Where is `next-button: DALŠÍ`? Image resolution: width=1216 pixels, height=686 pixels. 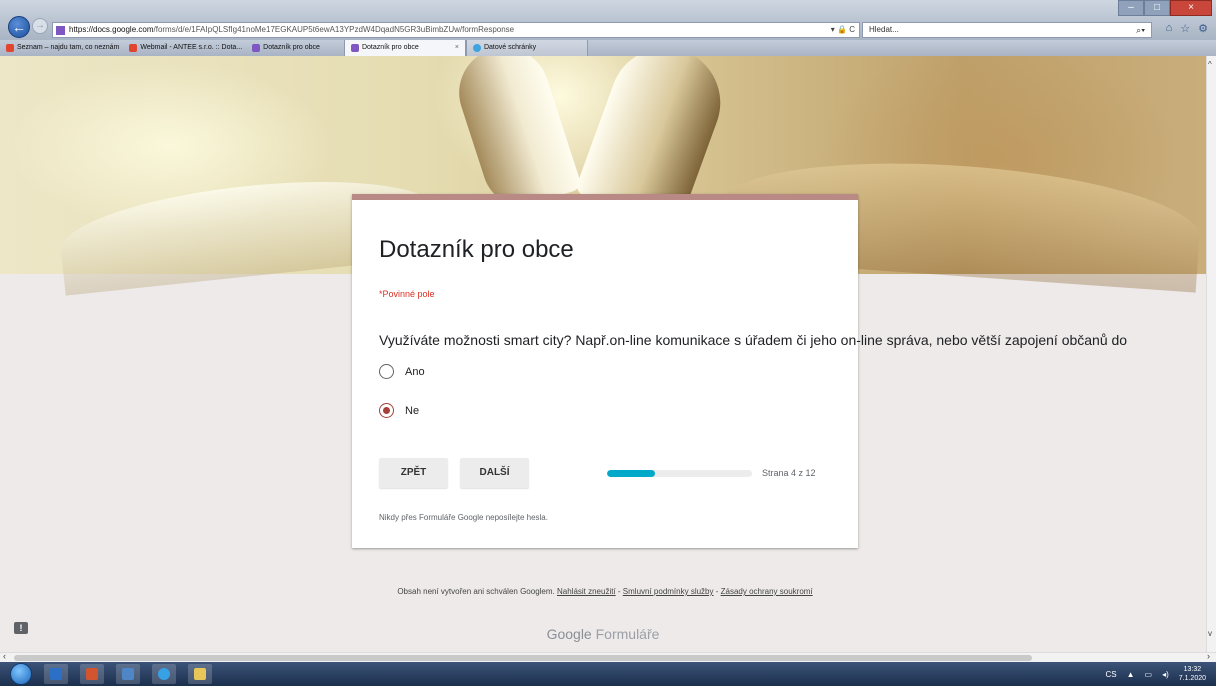 next-button: DALŠÍ is located at coordinates (494, 473).